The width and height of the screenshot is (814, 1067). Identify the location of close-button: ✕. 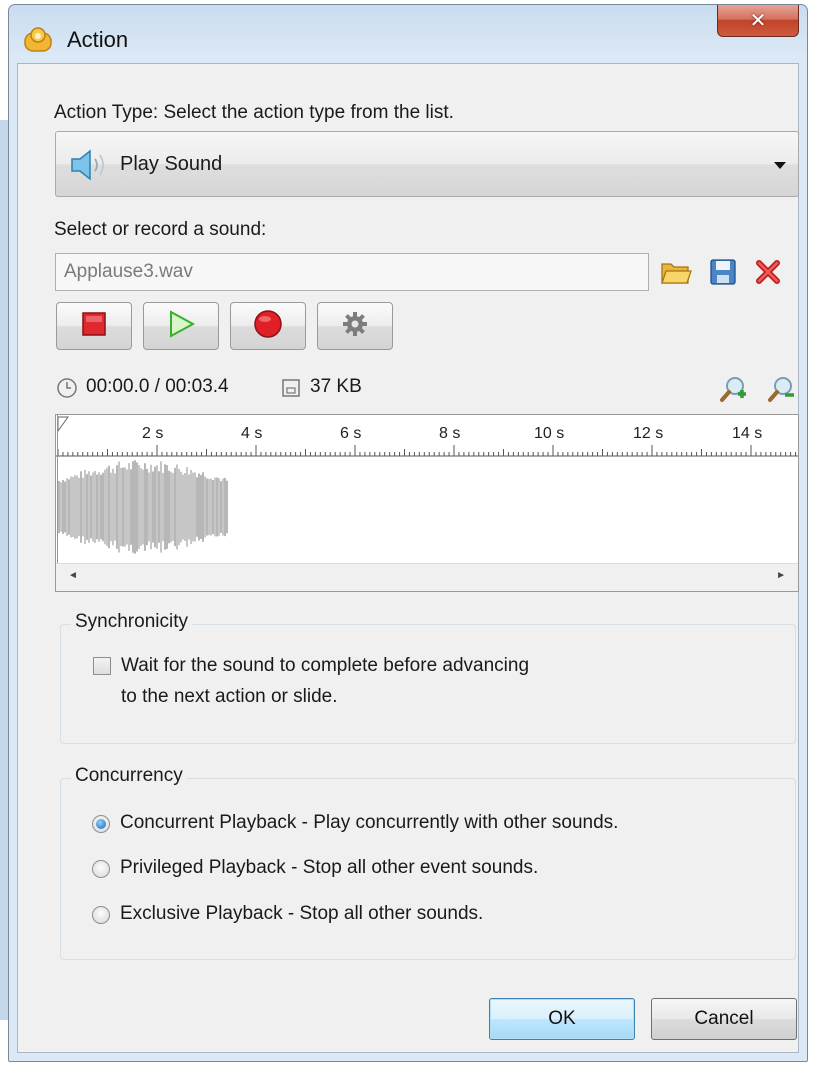
(758, 21).